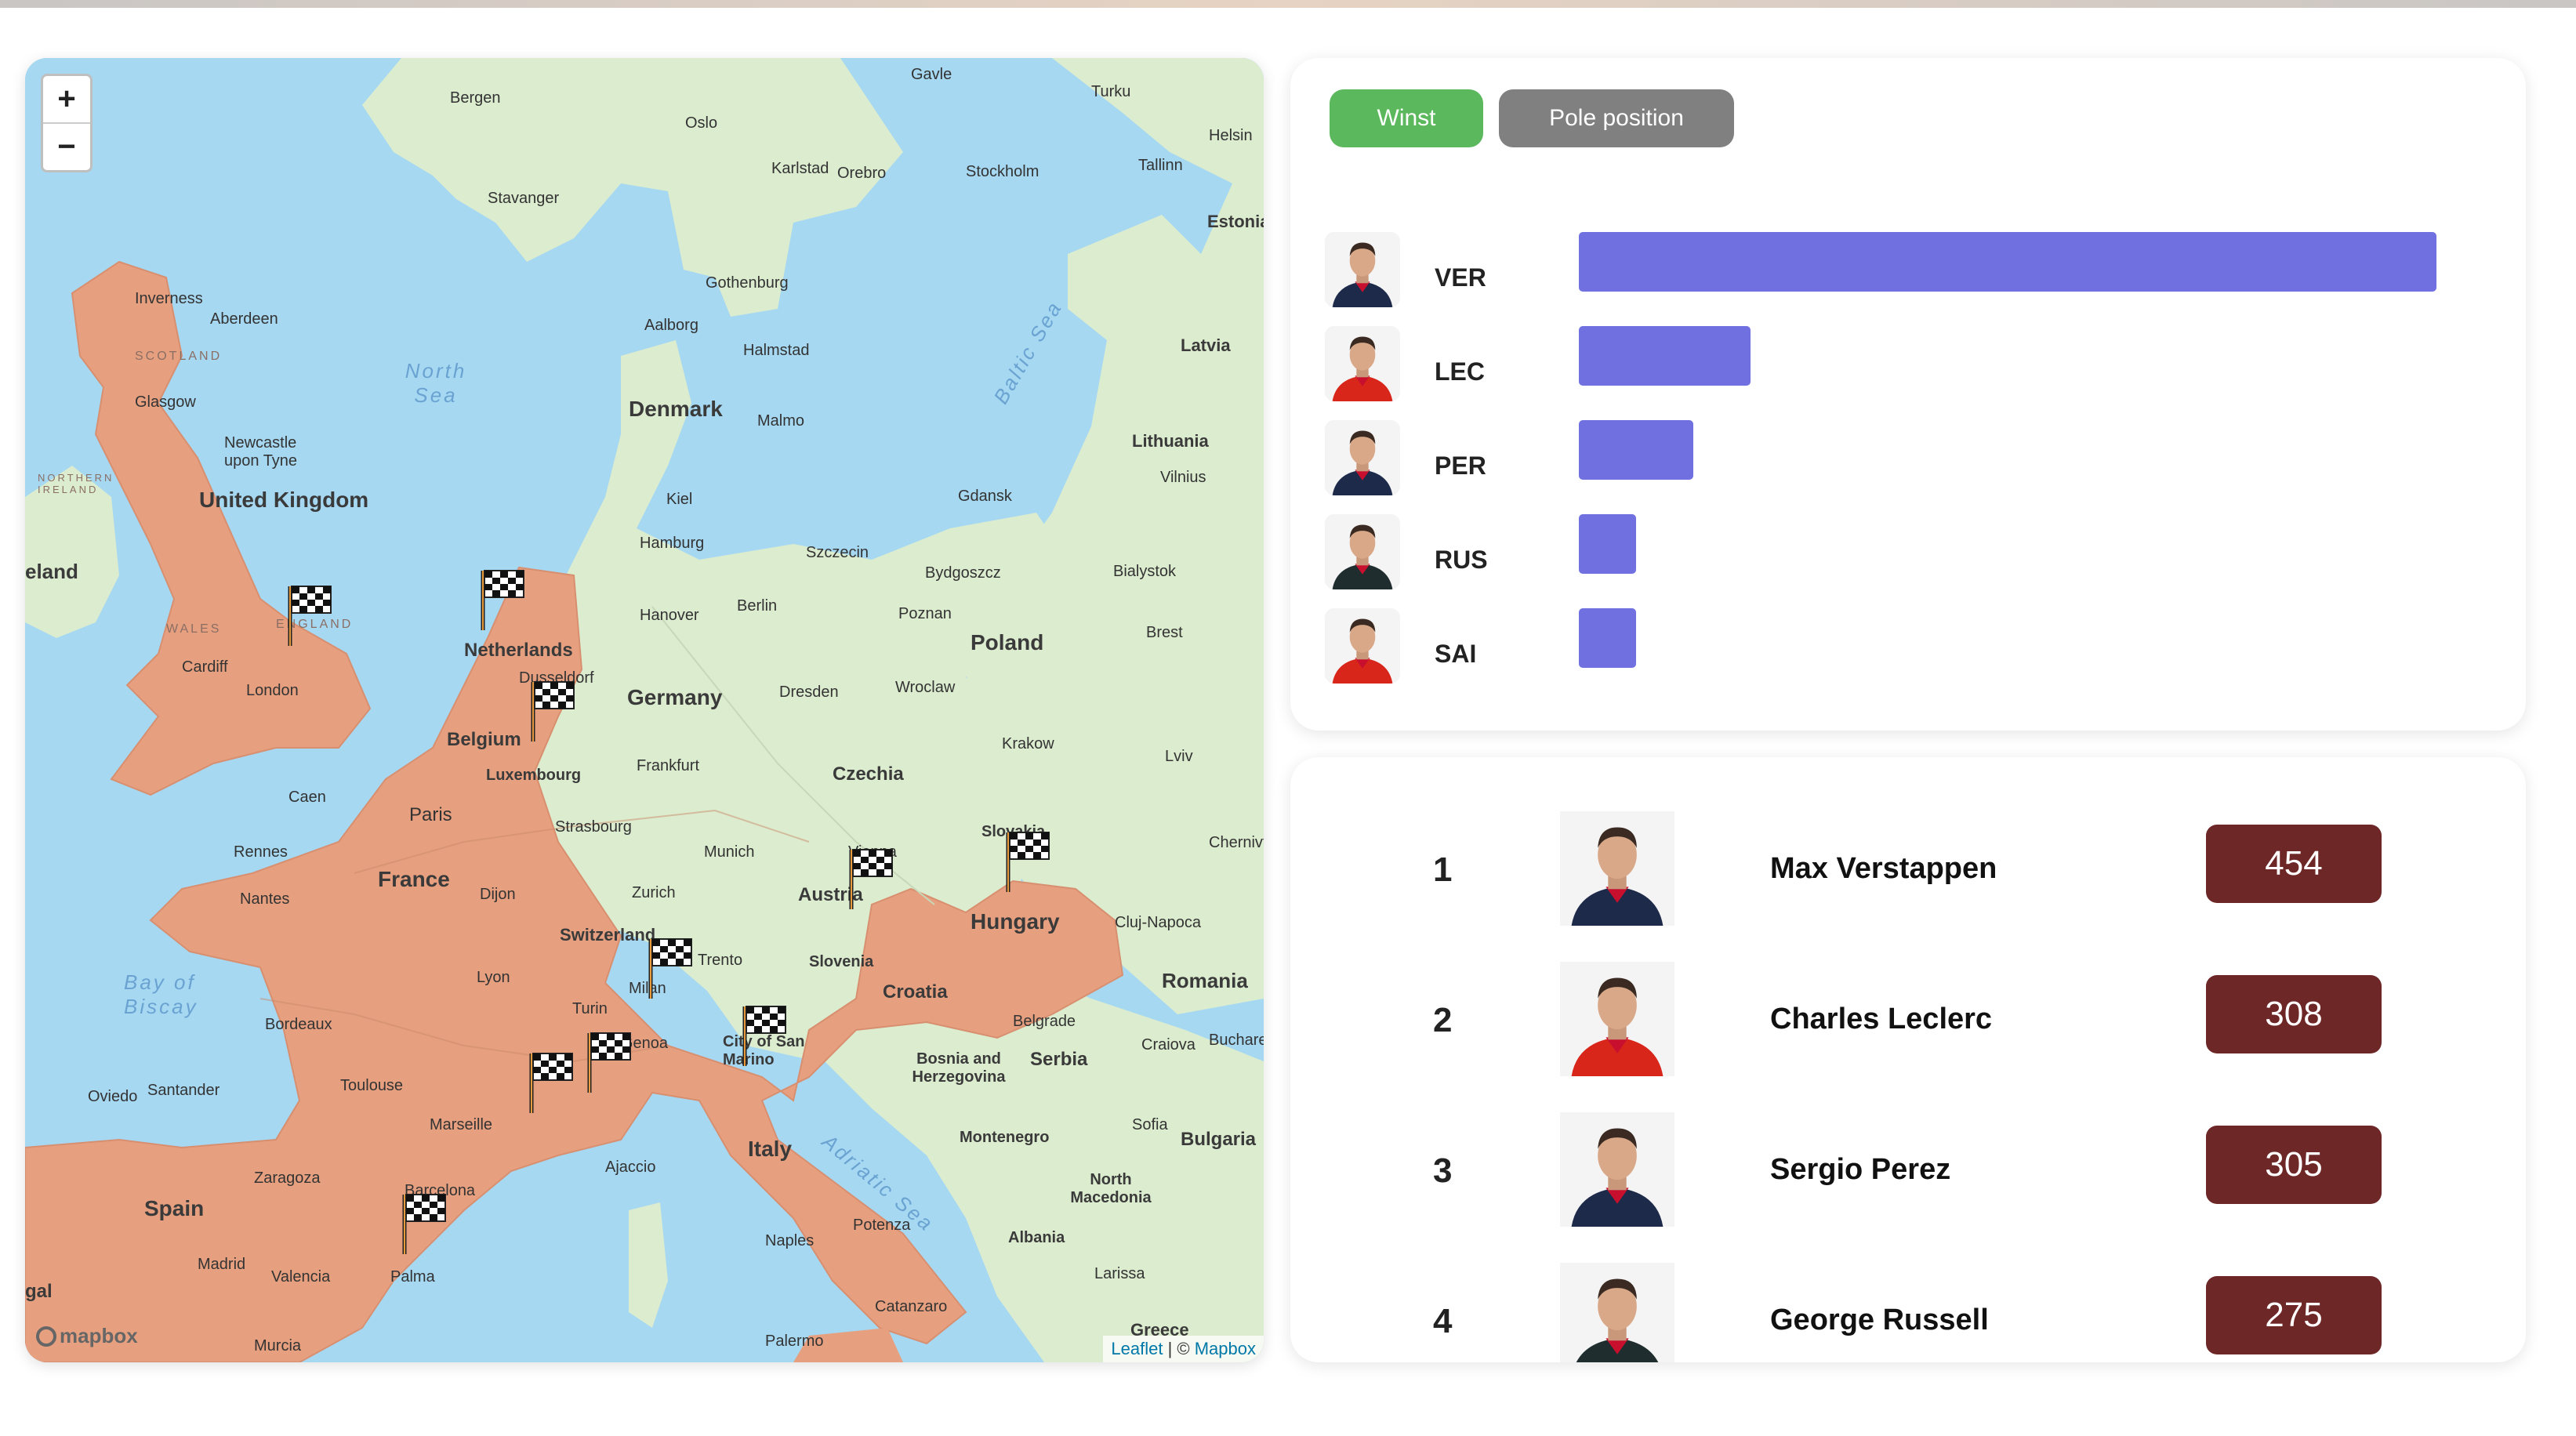  Describe the element at coordinates (593, 827) in the screenshot. I see `map-city-label: Strasbourg` at that location.